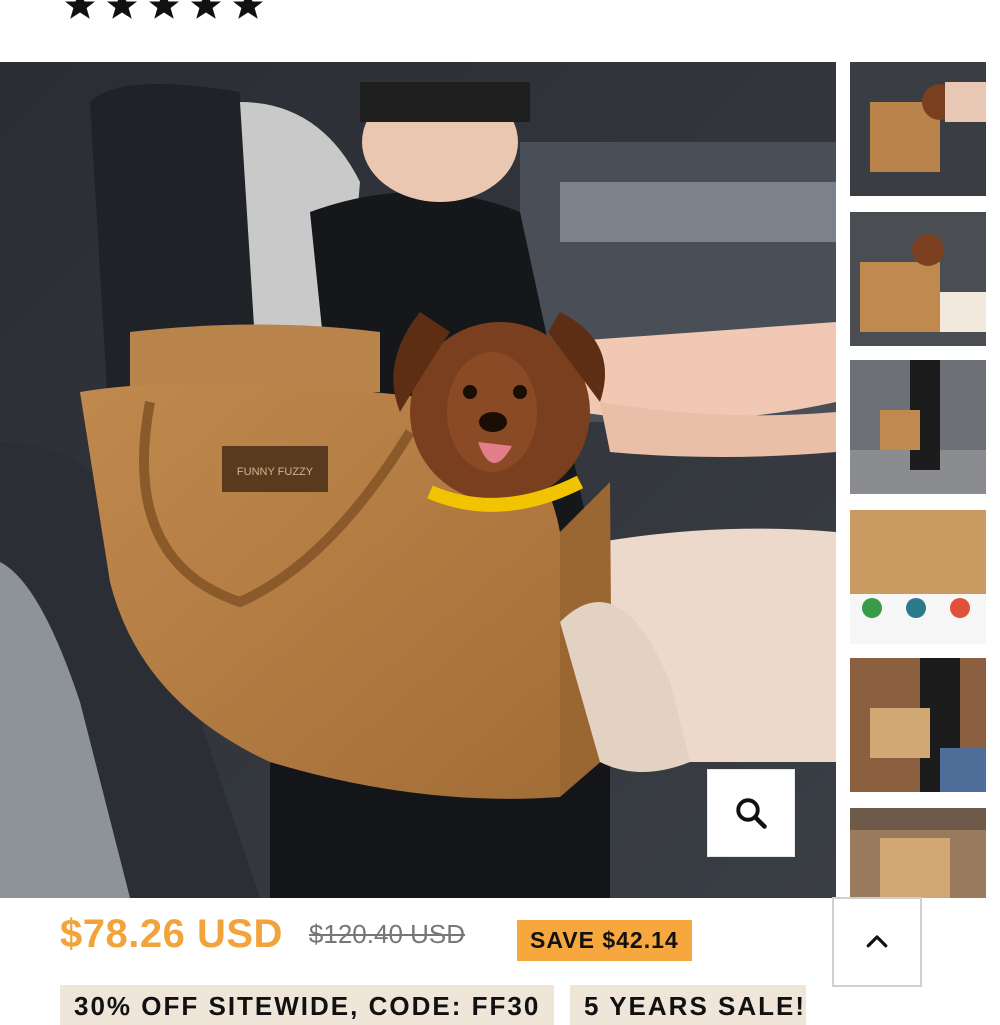 Image resolution: width=1000 pixels, height=1025 pixels. I want to click on save-badge: SAVE $42.14, so click(604, 940).